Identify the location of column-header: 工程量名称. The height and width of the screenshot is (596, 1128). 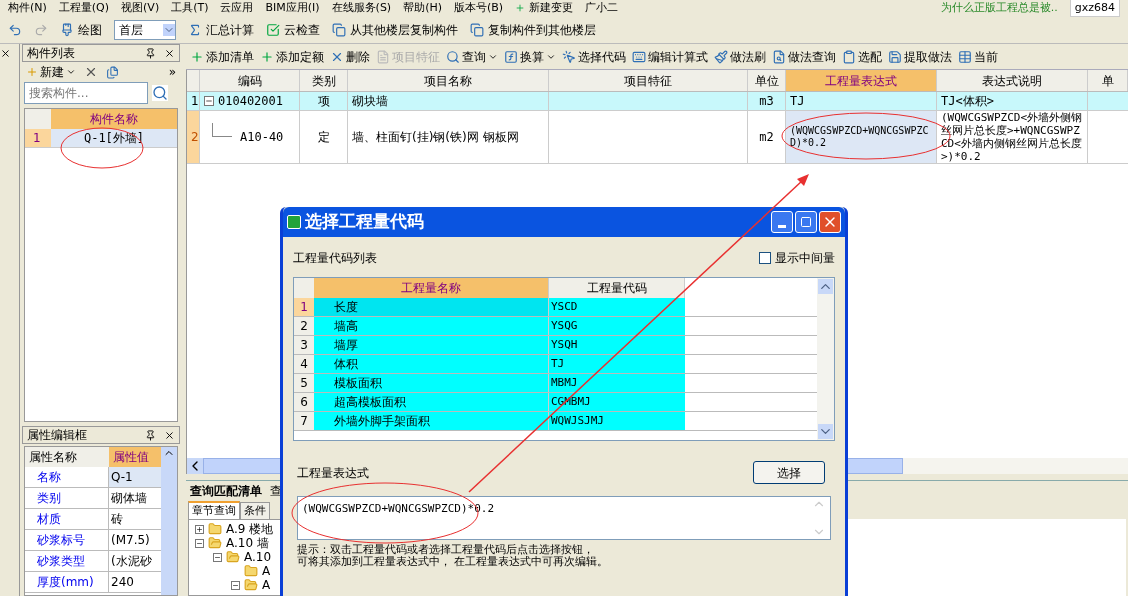
(431, 288).